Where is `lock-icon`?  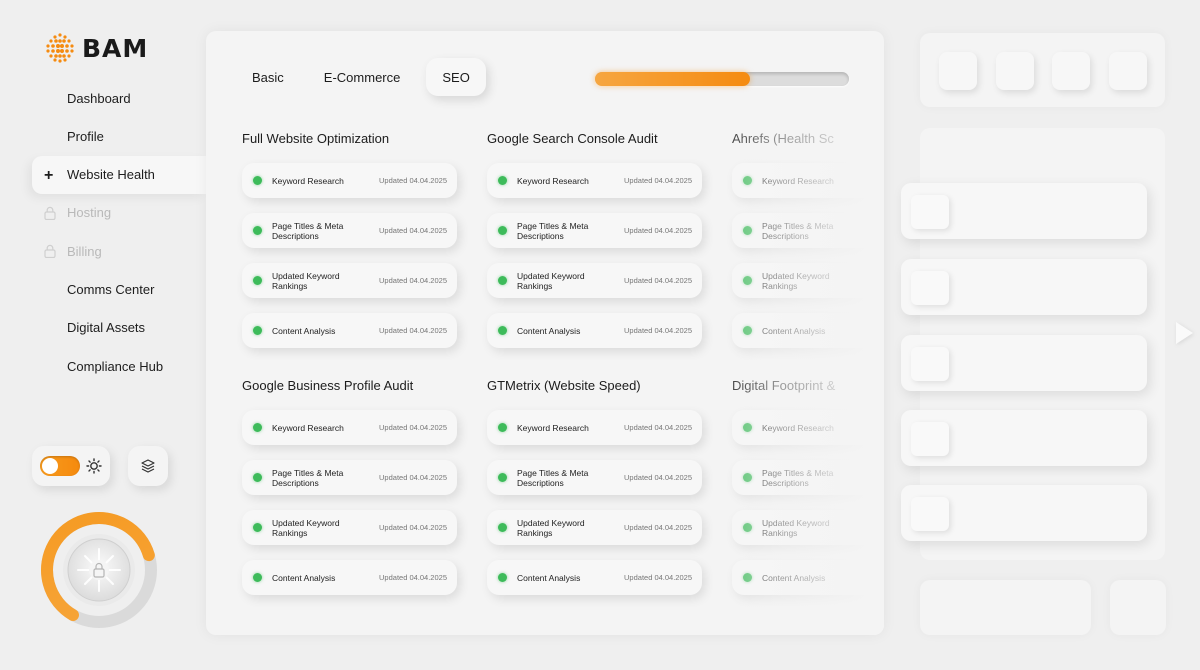 lock-icon is located at coordinates (50, 252).